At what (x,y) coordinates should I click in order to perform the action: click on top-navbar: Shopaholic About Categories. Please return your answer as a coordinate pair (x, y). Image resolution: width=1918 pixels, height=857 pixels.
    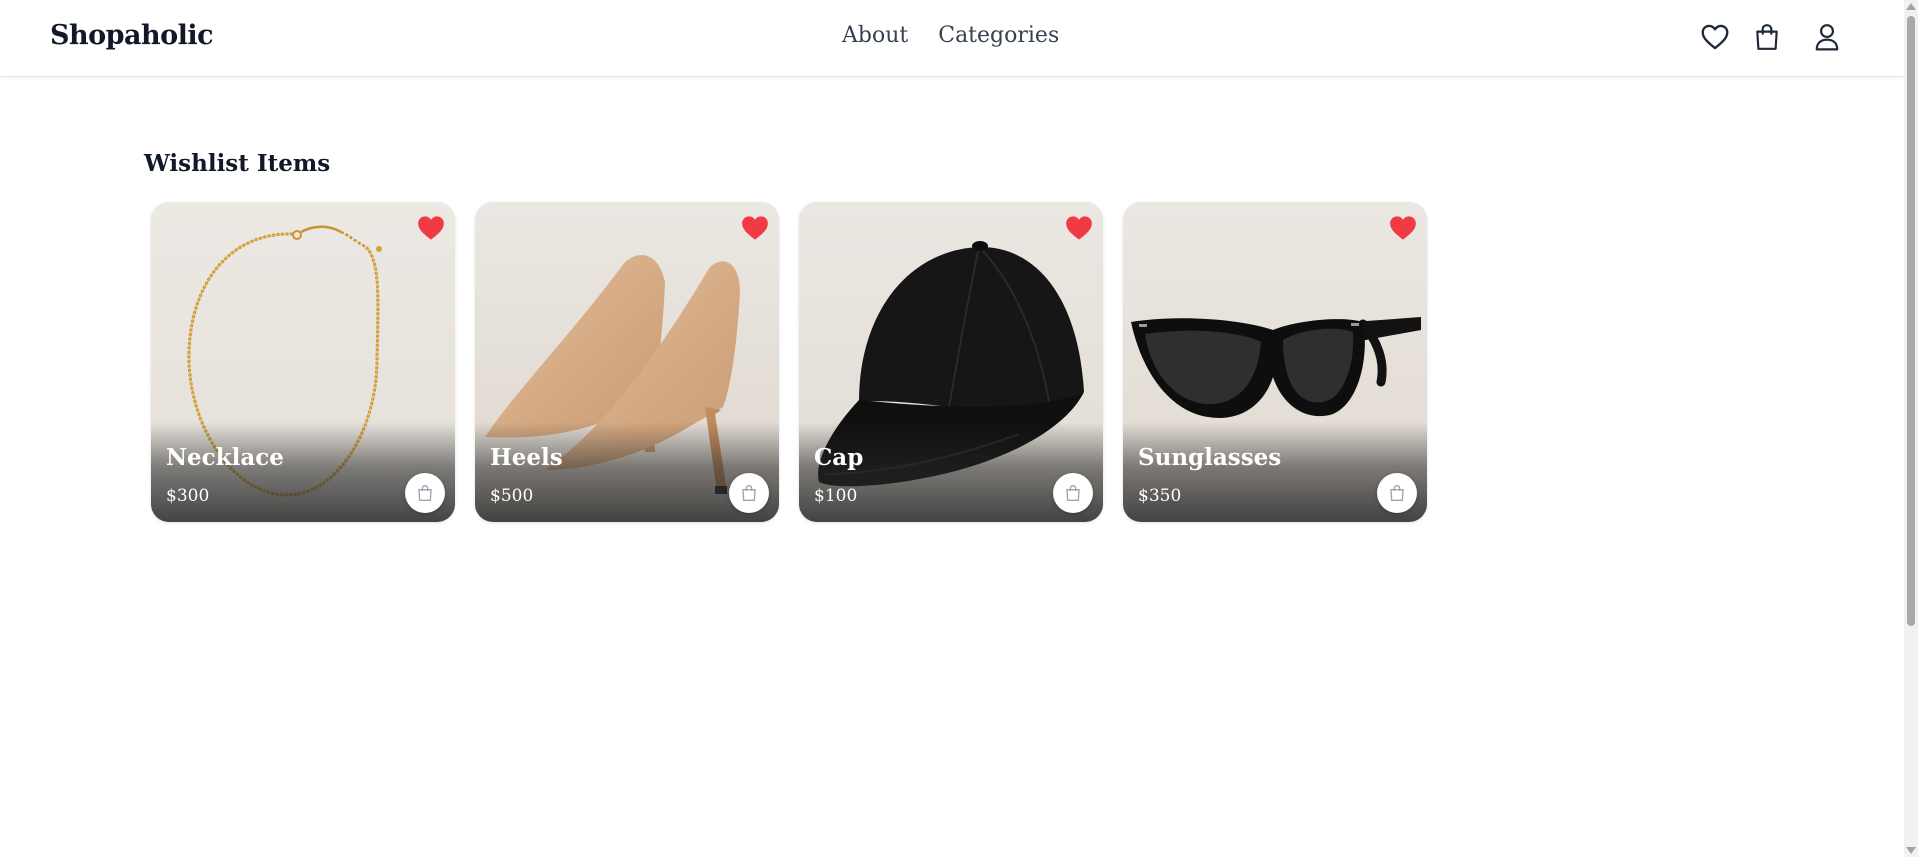
    Looking at the image, I should click on (952, 38).